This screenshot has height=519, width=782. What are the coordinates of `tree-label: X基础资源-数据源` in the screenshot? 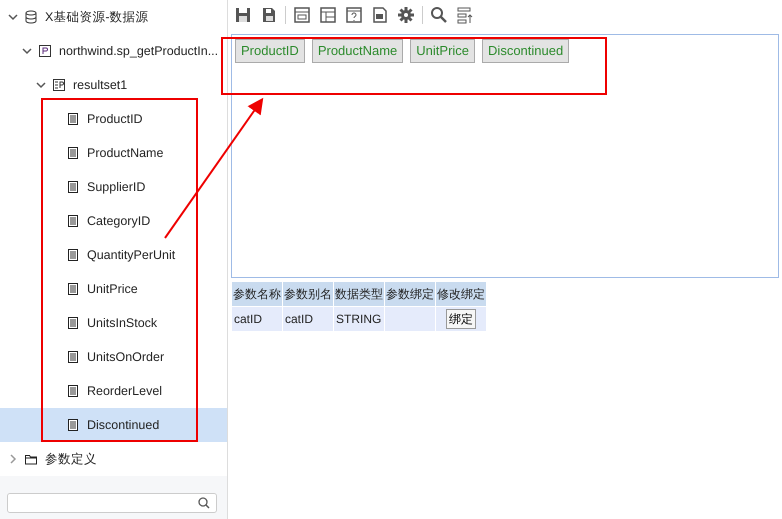 It's located at (96, 17).